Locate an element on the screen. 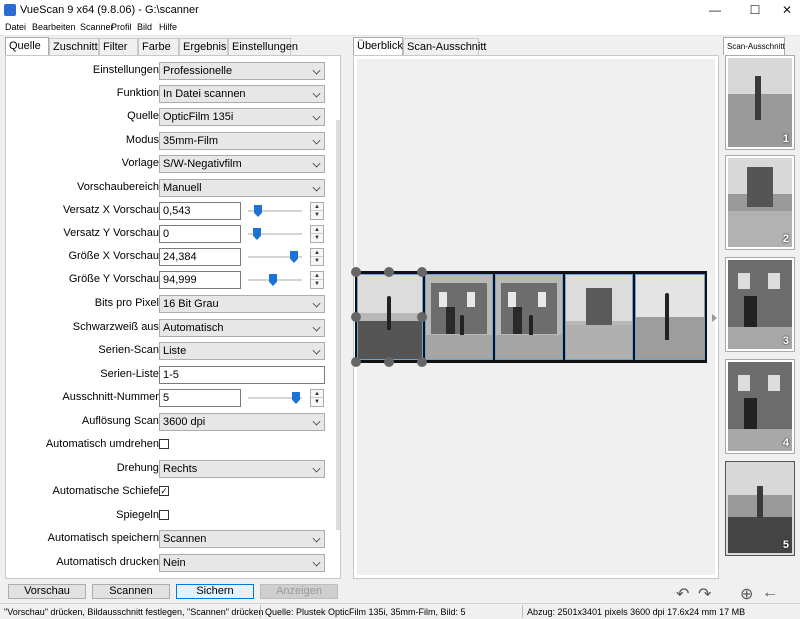  groesse-y-input: 94,999 is located at coordinates (200, 280).